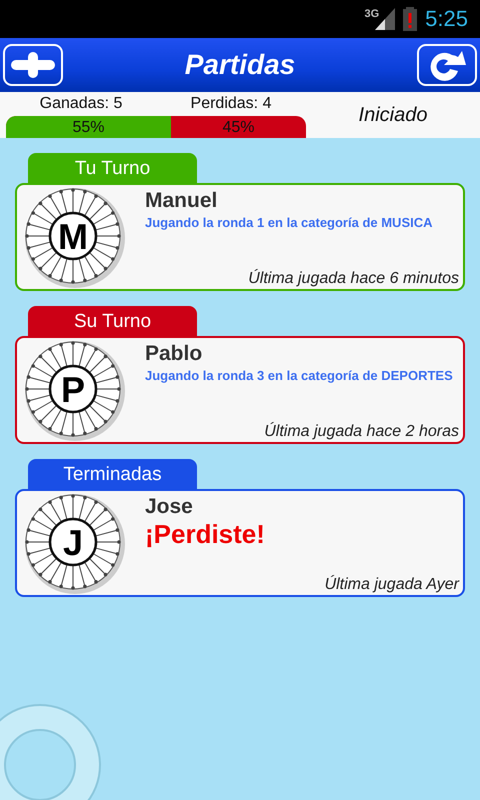 This screenshot has height=800, width=480. What do you see at coordinates (73, 542) in the screenshot?
I see `player-initial: J` at bounding box center [73, 542].